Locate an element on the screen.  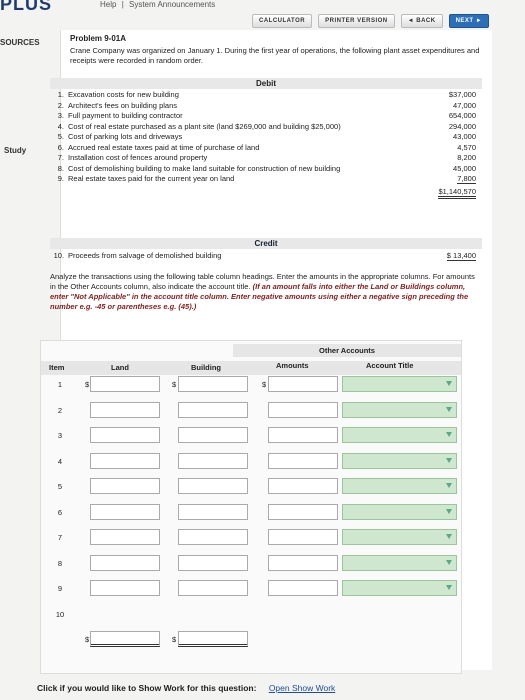
top-links: Help | System Announcements is located at coordinates (159, 4).